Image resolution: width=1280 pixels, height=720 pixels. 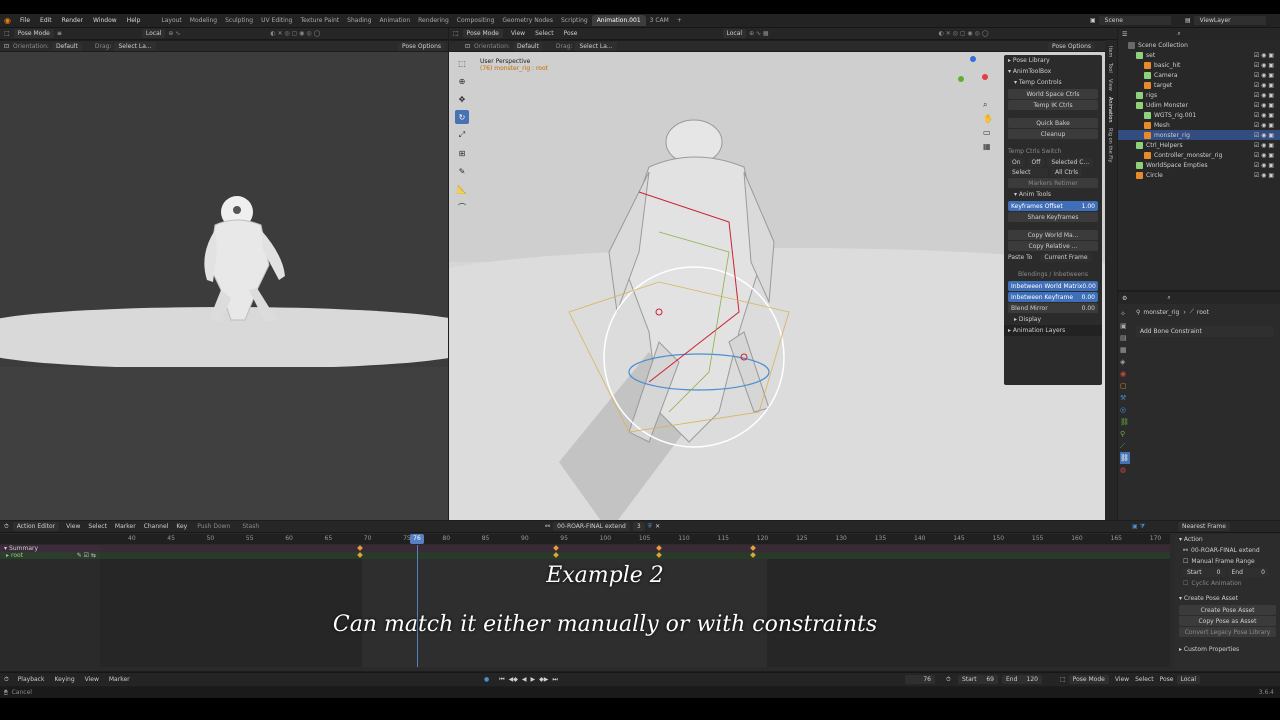 I want to click on gizmo-y-axis, so click(x=961, y=79).